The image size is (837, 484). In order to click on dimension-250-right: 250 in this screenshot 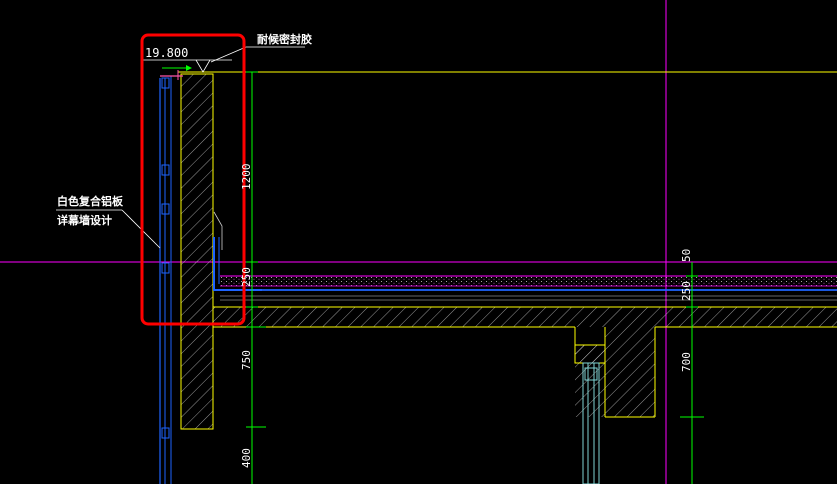, I will do `click(686, 291)`.